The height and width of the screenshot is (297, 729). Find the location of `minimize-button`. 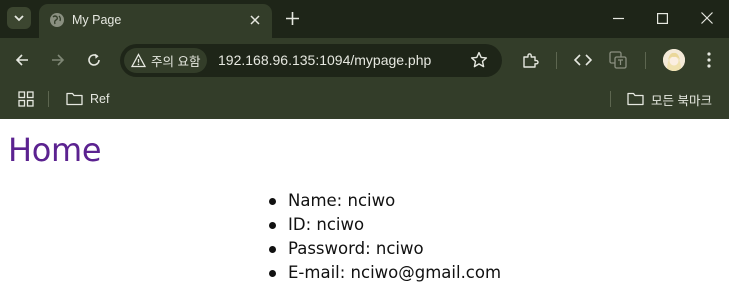

minimize-button is located at coordinates (618, 18).